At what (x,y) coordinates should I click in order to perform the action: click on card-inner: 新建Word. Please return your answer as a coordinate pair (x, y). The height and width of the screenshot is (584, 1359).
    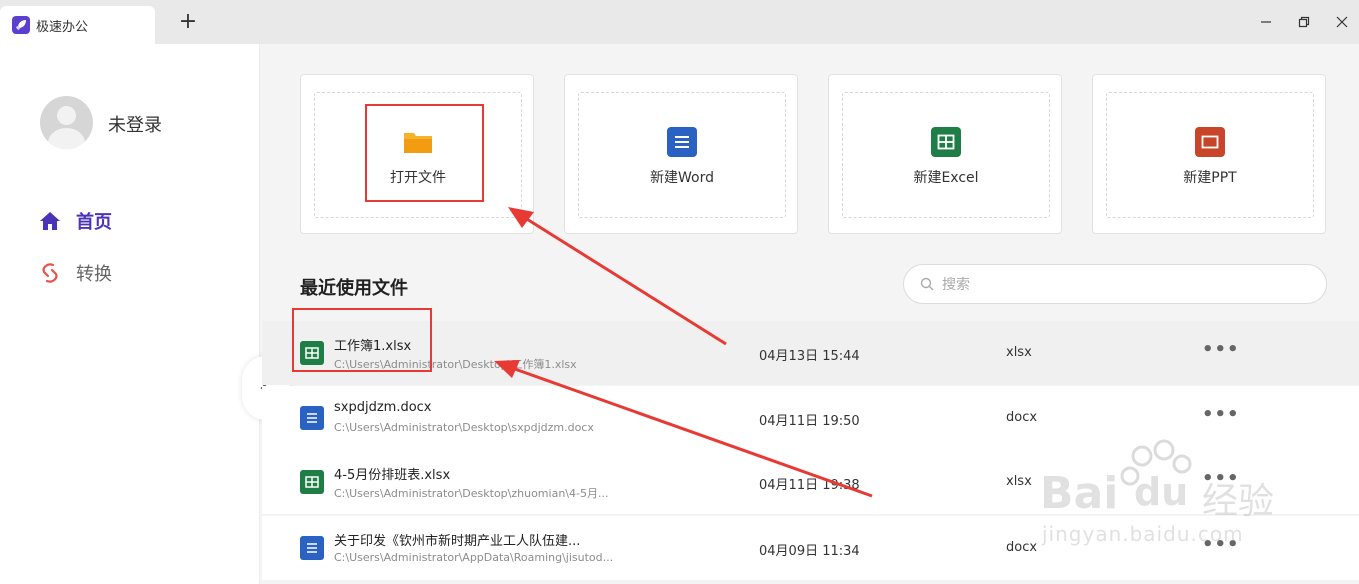
    Looking at the image, I should click on (682, 155).